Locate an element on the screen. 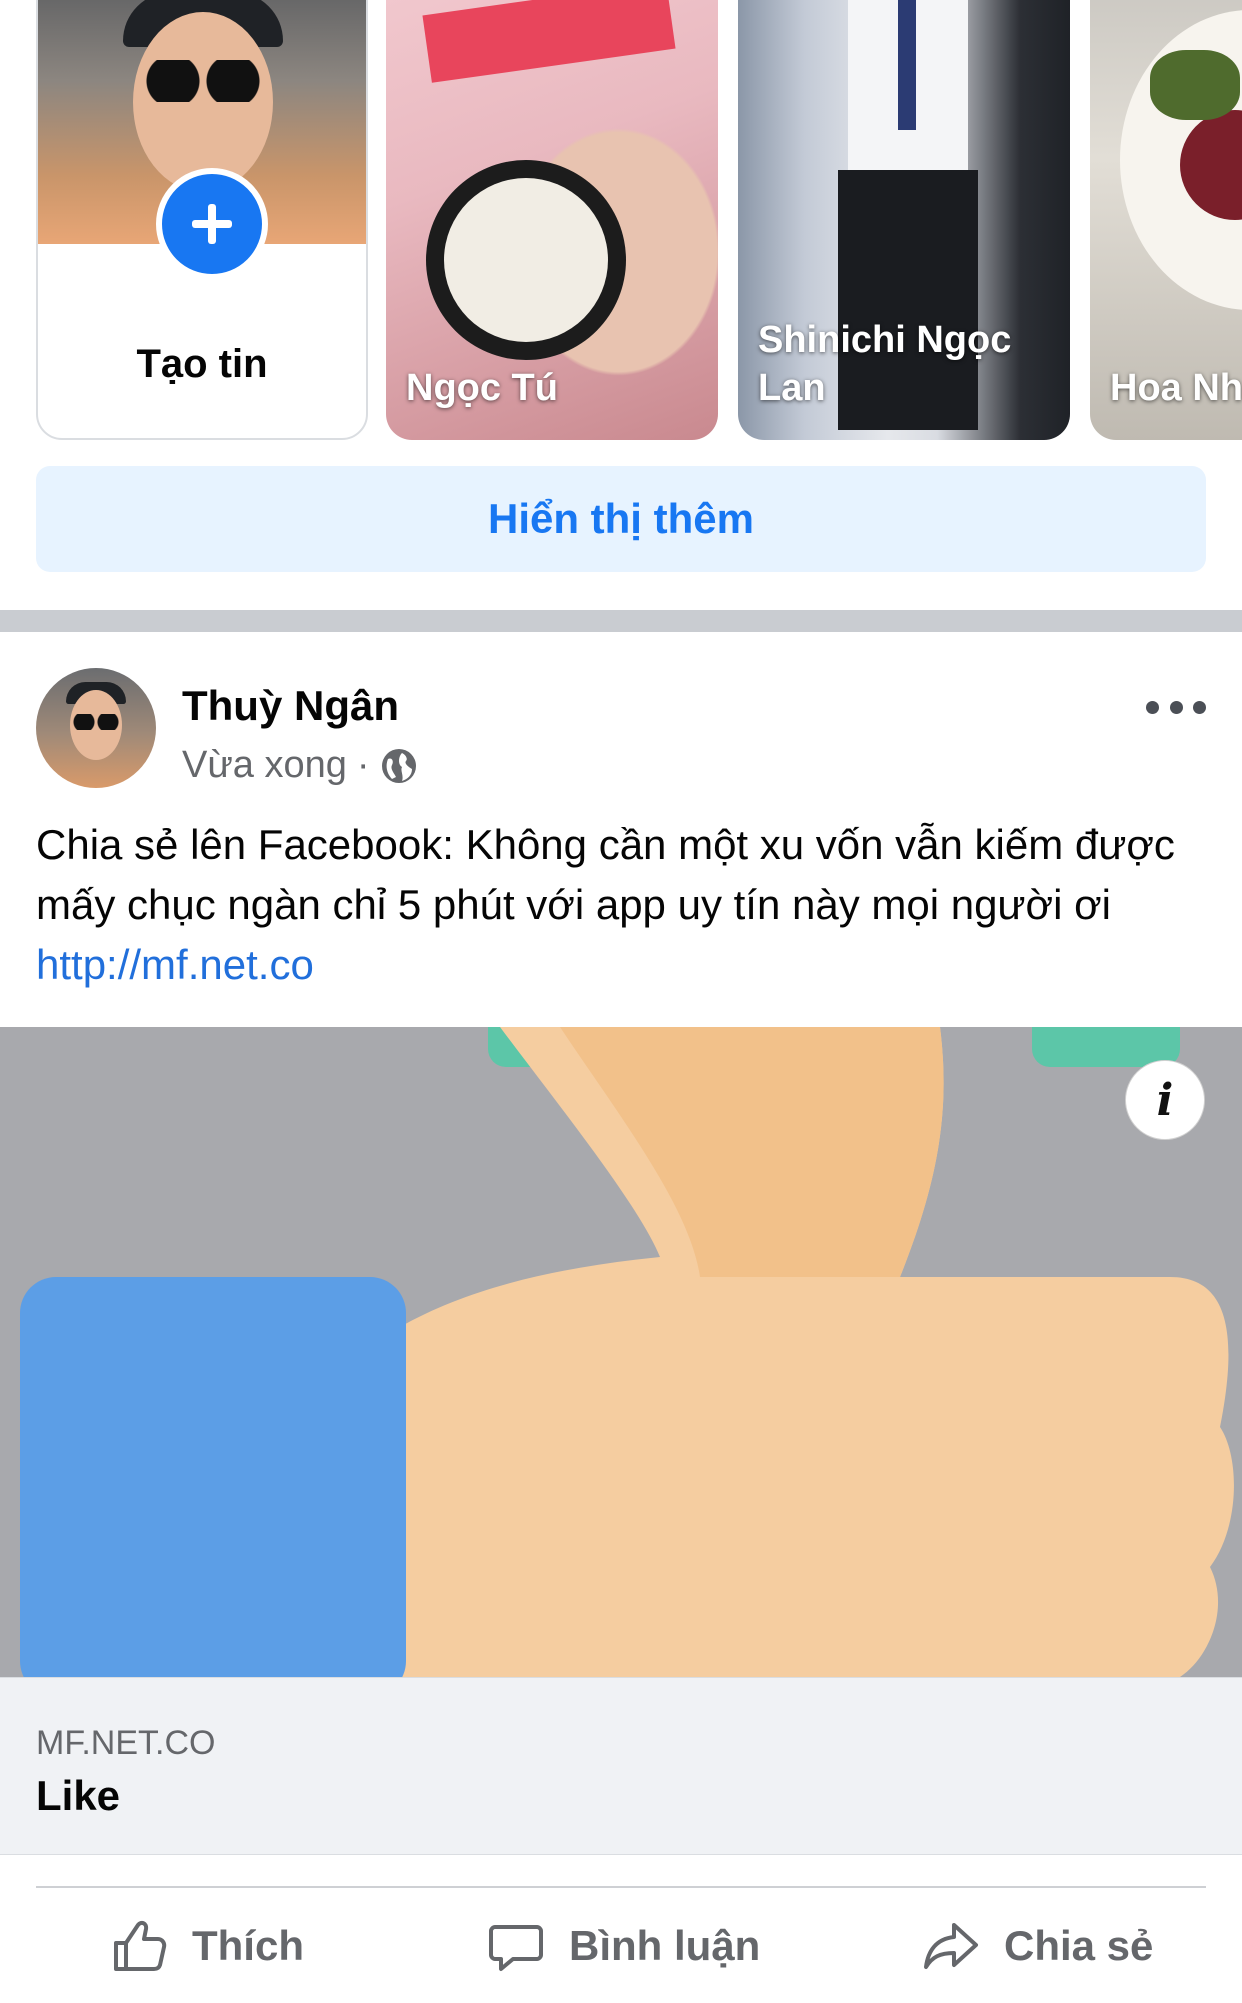 Image resolution: width=1242 pixels, height=2003 pixels. story-card-ngoc-tu: Ngọc Tú is located at coordinates (552, 220).